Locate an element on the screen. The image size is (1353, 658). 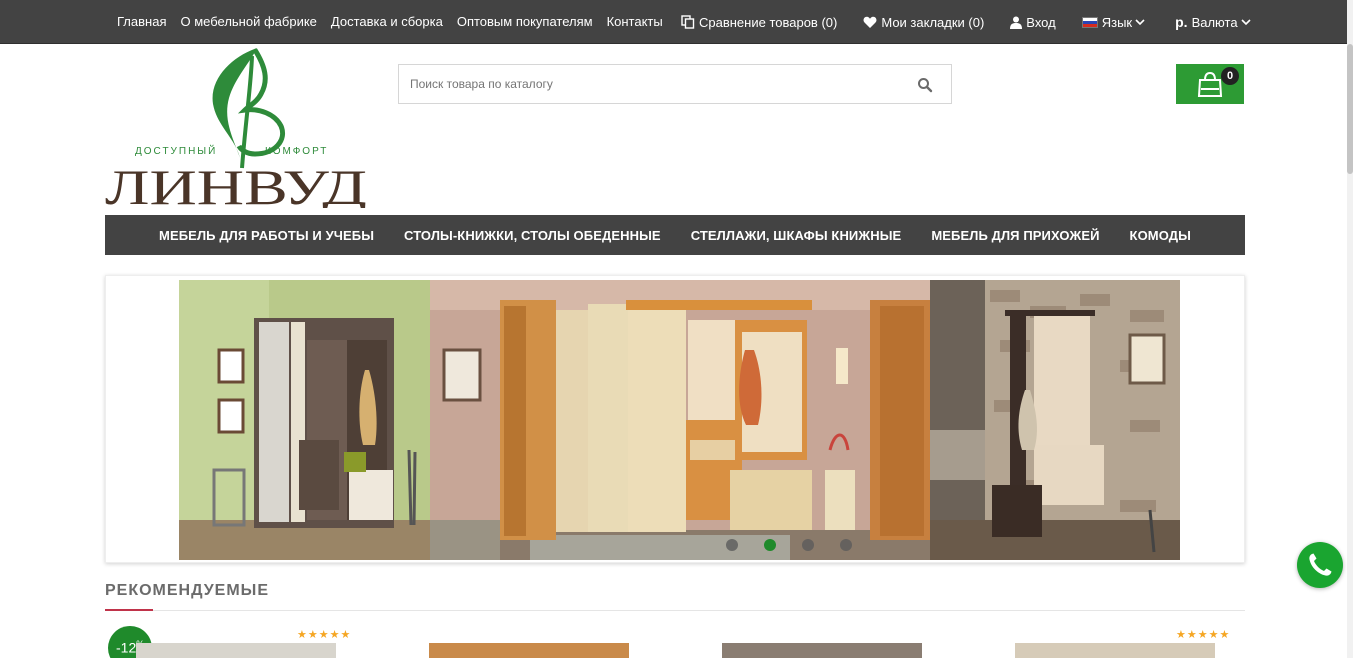
cart-count-badge: 0 is located at coordinates (1230, 76).